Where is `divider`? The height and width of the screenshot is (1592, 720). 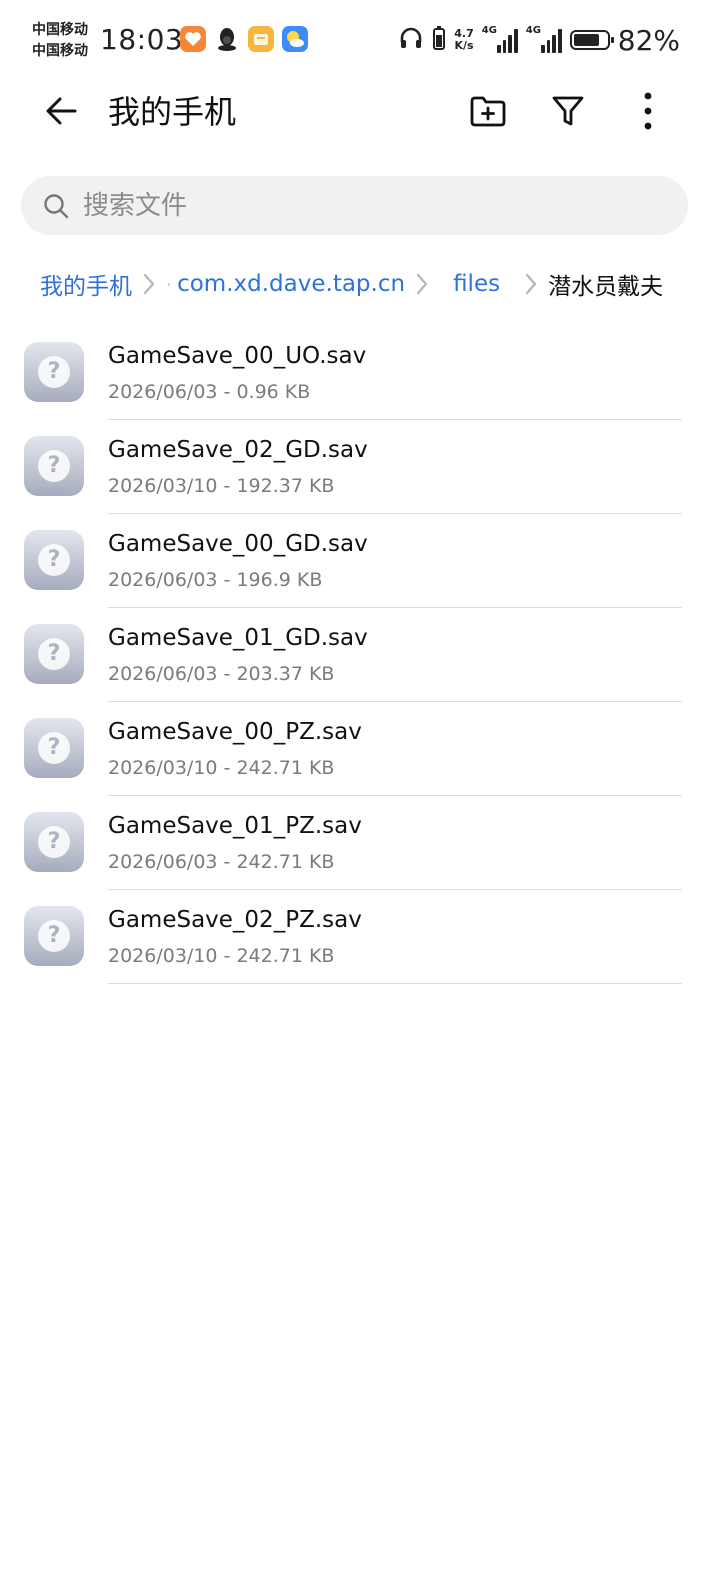 divider is located at coordinates (395, 983).